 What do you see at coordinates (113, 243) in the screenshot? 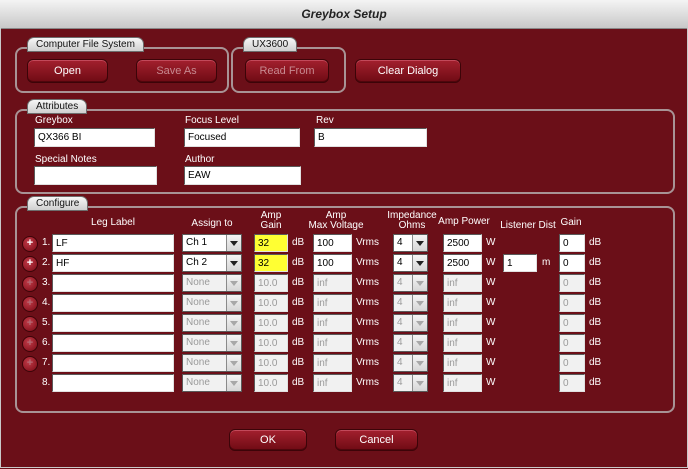
I see `leg-label-field: LF` at bounding box center [113, 243].